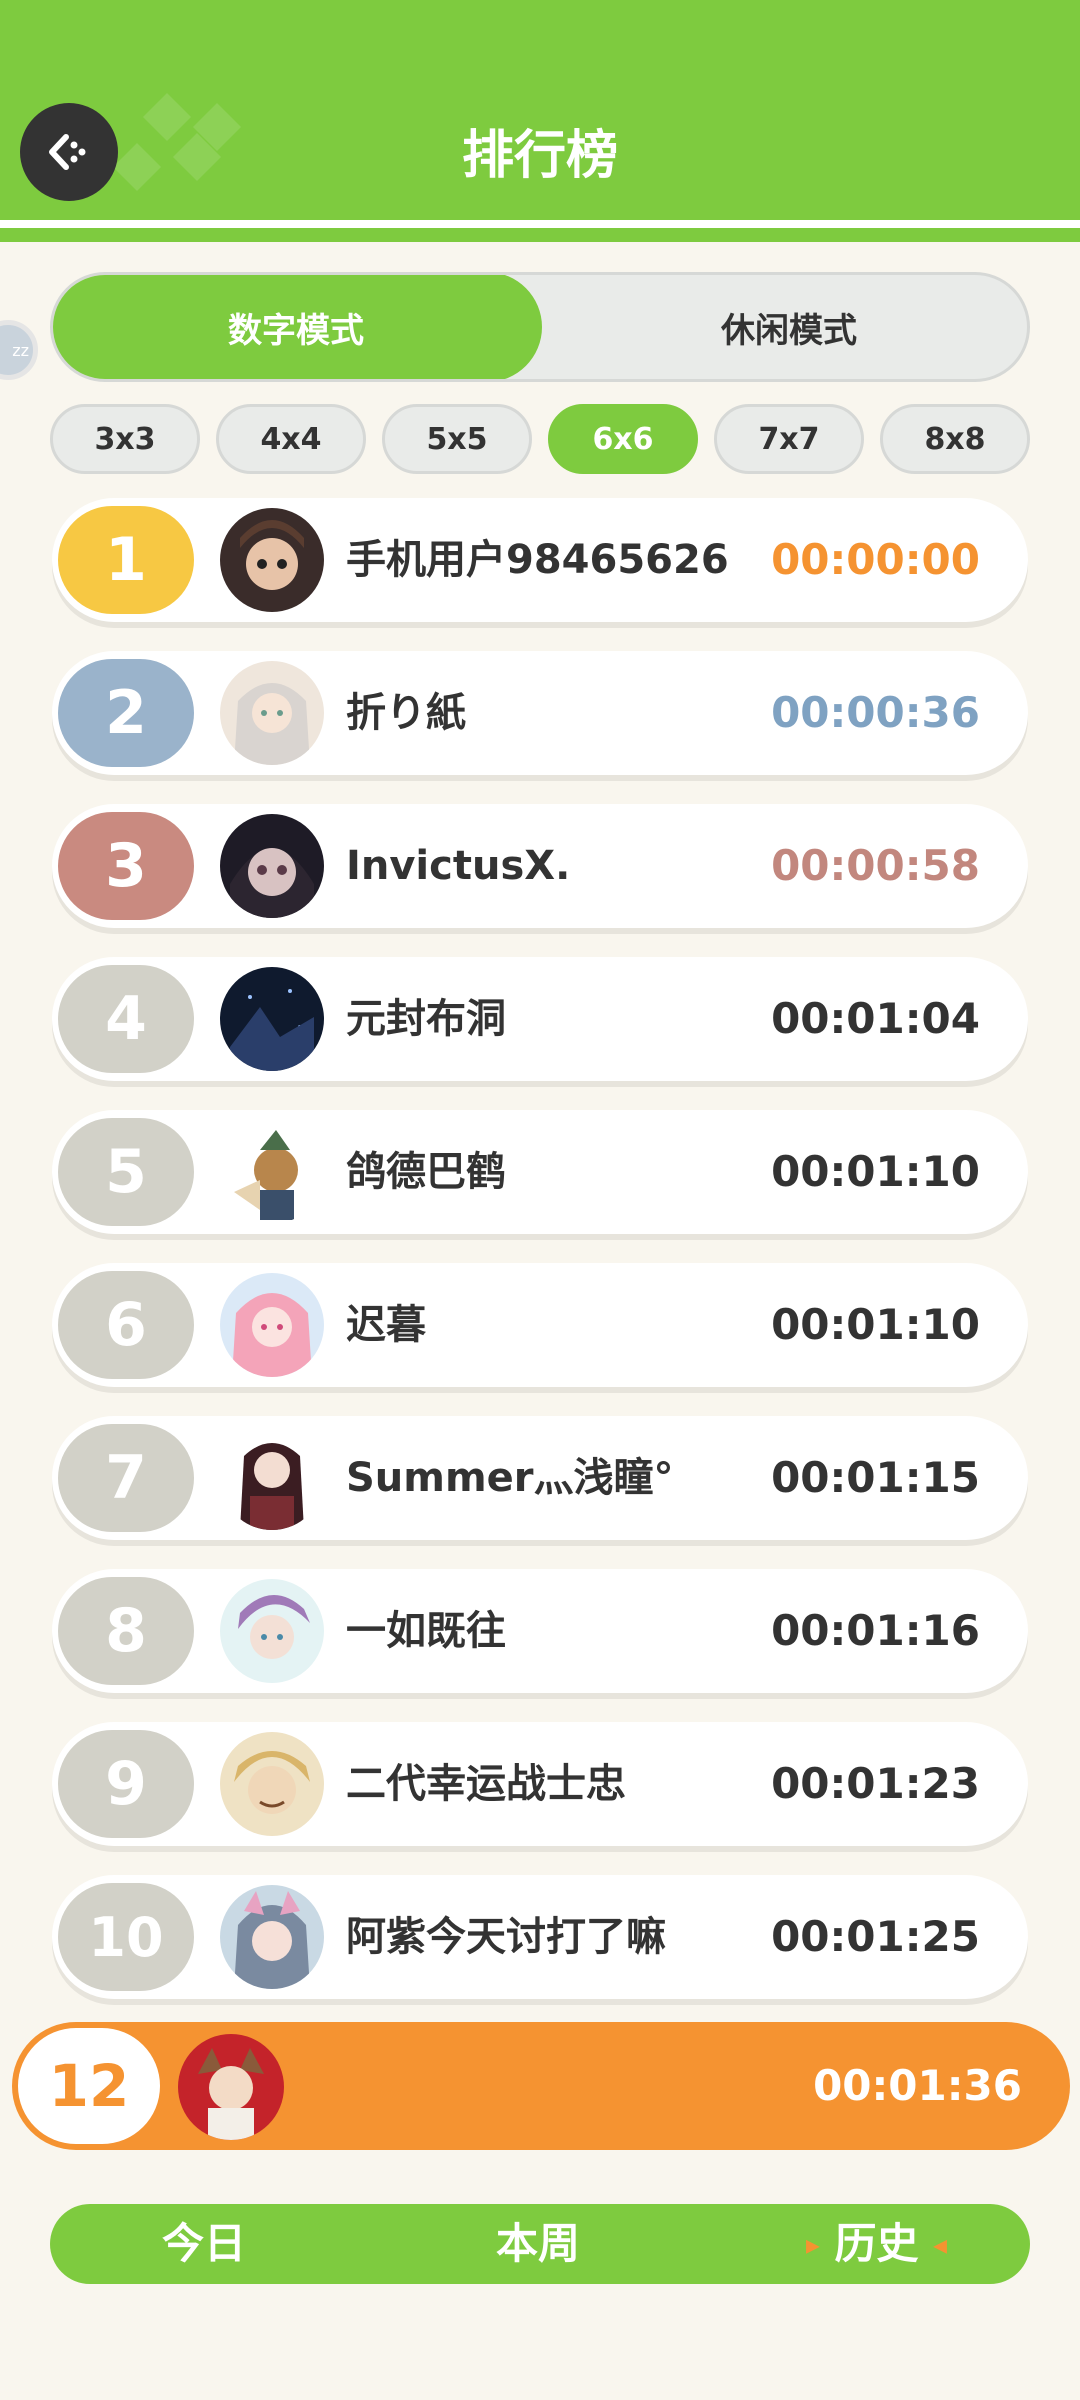  What do you see at coordinates (126, 1172) in the screenshot?
I see `rank-badge: 5` at bounding box center [126, 1172].